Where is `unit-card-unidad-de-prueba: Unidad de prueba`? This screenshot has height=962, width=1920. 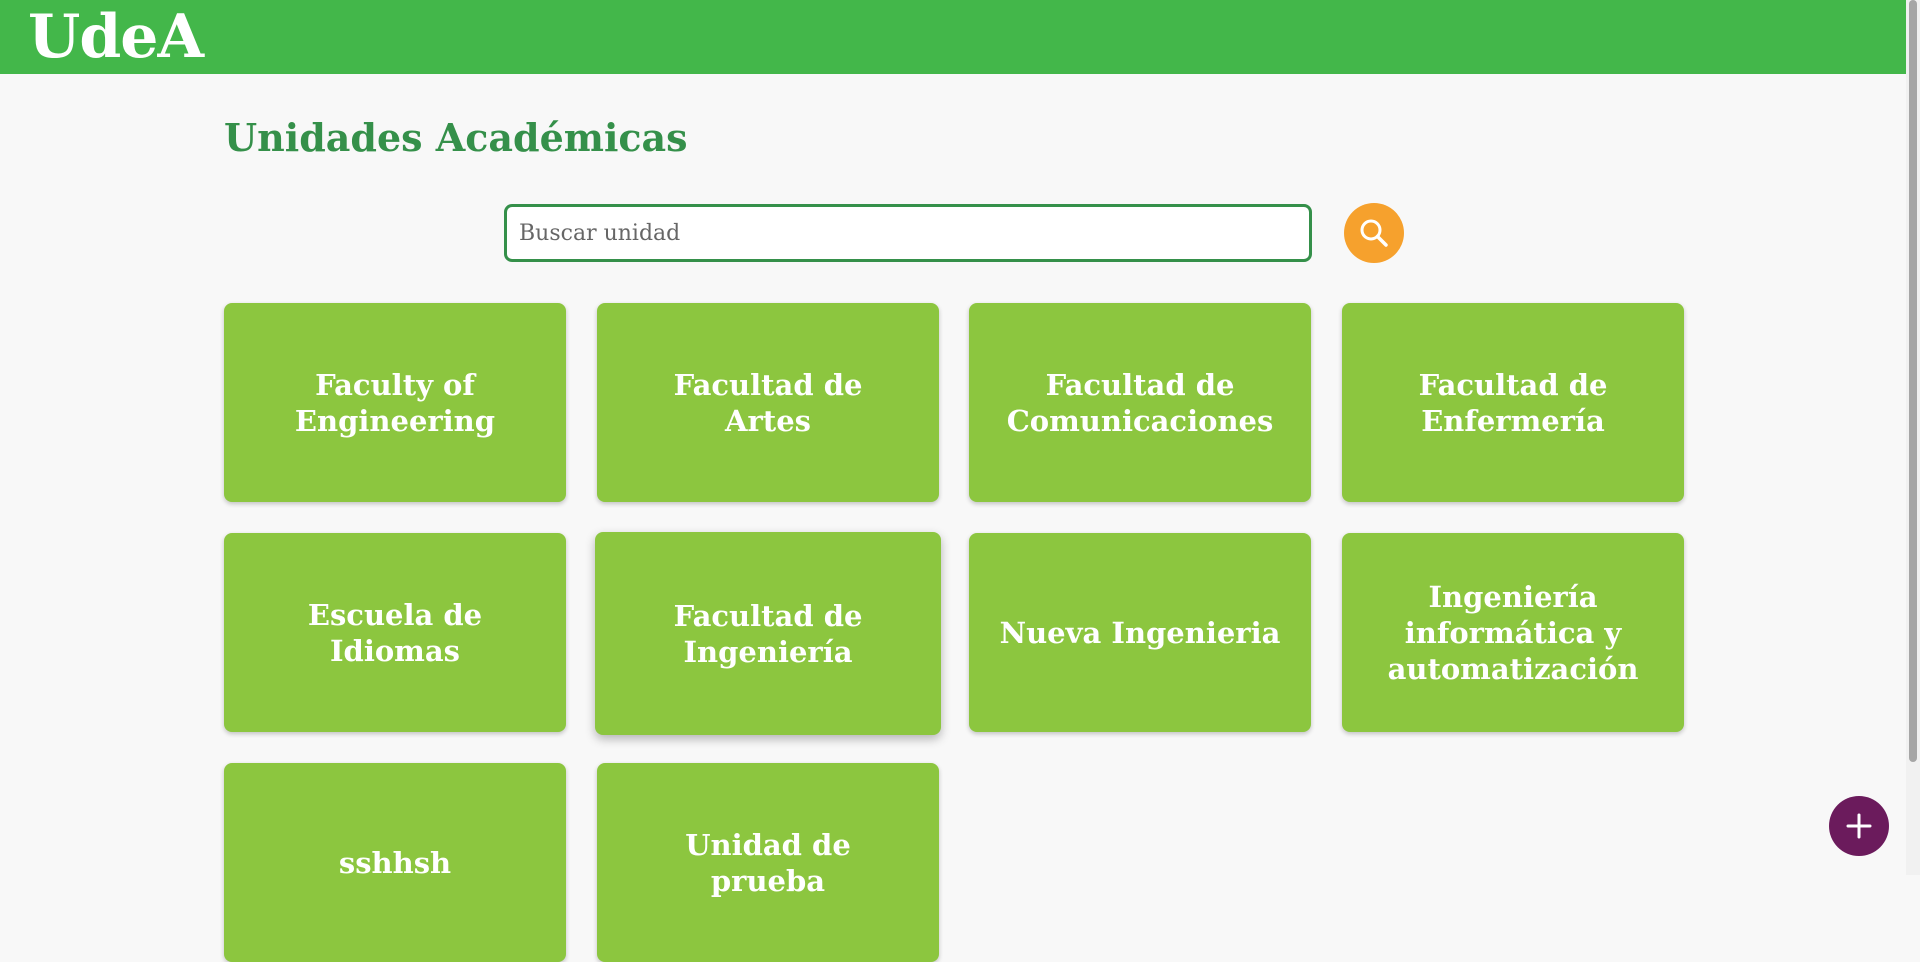 unit-card-unidad-de-prueba: Unidad de prueba is located at coordinates (768, 862).